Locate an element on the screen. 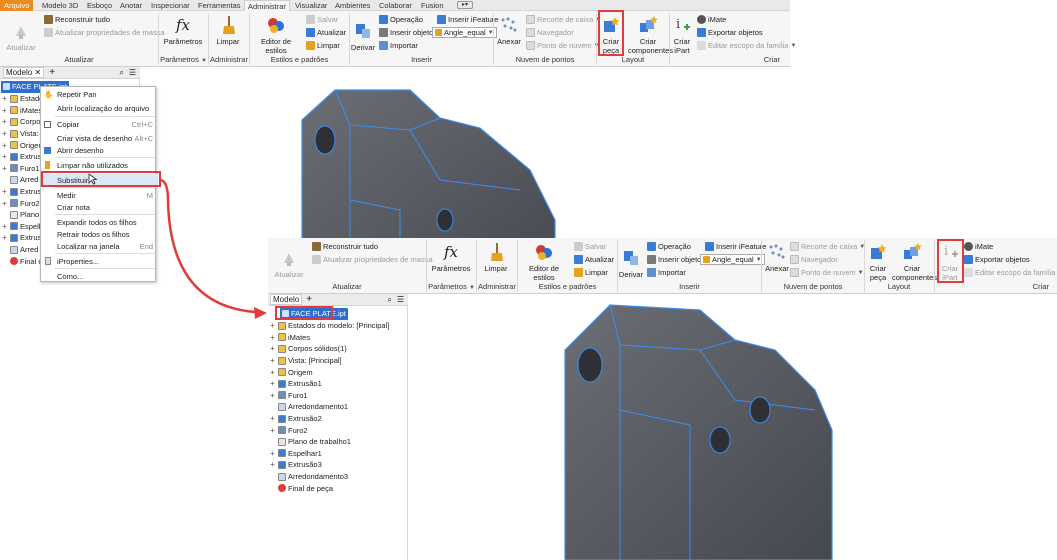 The image size is (1057, 560). point-cloud-icon is located at coordinates (777, 252).